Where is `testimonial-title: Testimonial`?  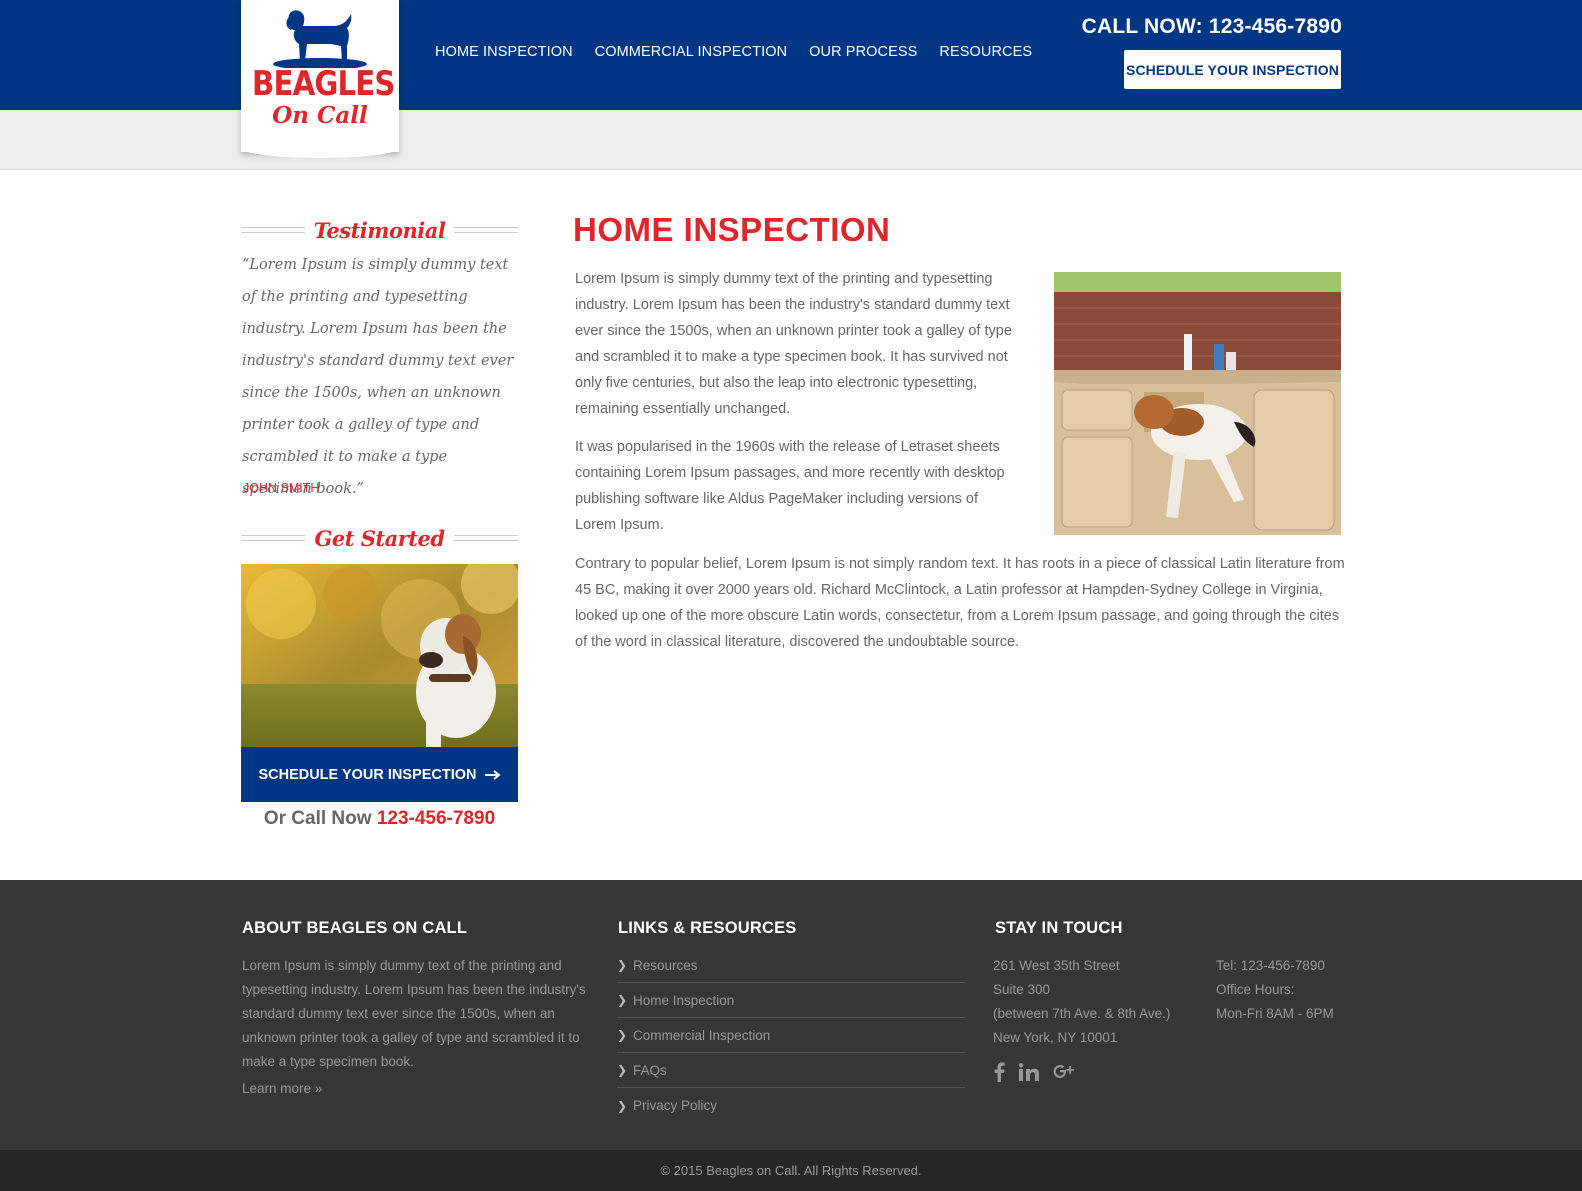 testimonial-title: Testimonial is located at coordinates (379, 230).